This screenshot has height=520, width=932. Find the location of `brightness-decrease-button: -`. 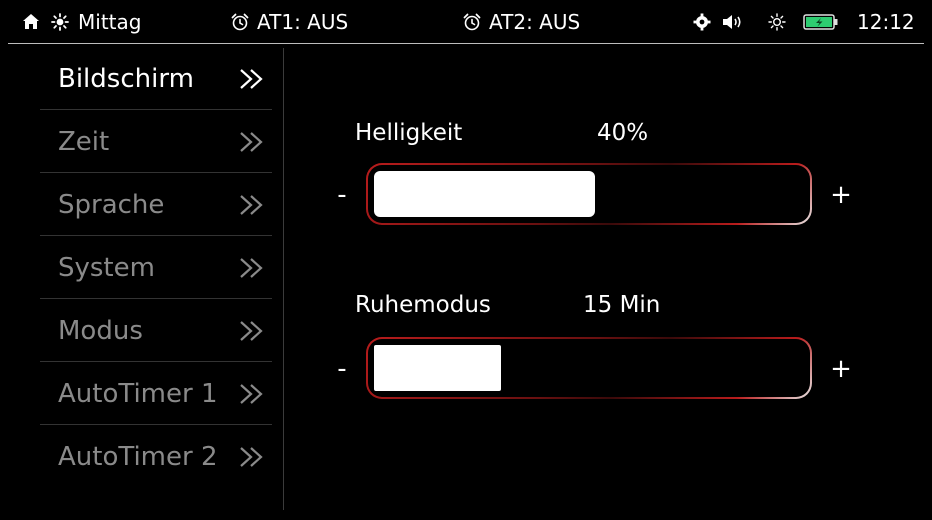

brightness-decrease-button: - is located at coordinates (342, 195).